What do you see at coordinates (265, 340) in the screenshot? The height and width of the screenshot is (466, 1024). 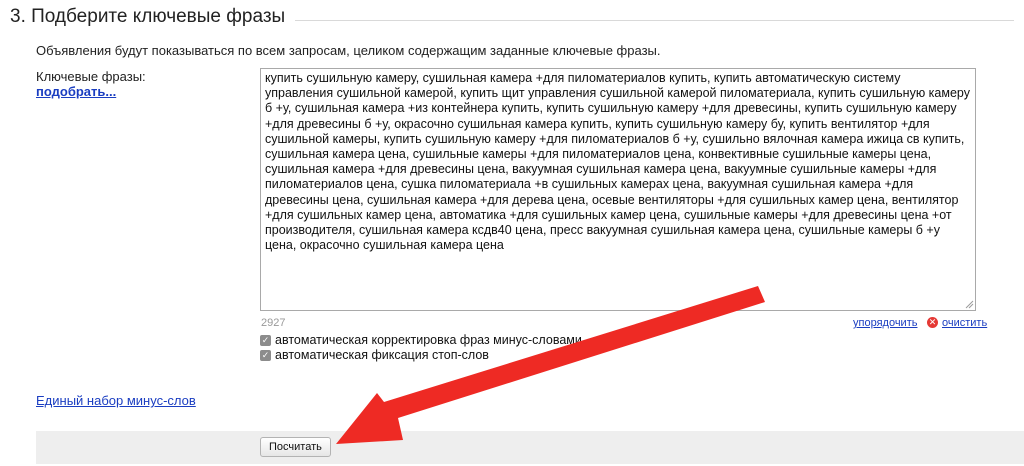 I see `auto-minus-checkbox: ✓` at bounding box center [265, 340].